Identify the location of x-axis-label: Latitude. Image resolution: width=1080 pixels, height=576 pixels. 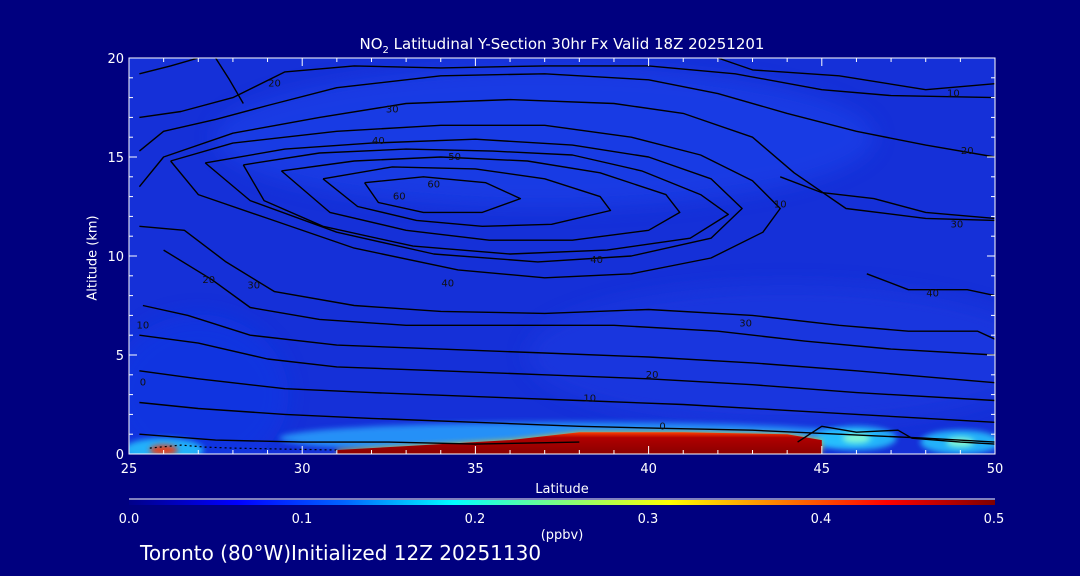
(562, 489).